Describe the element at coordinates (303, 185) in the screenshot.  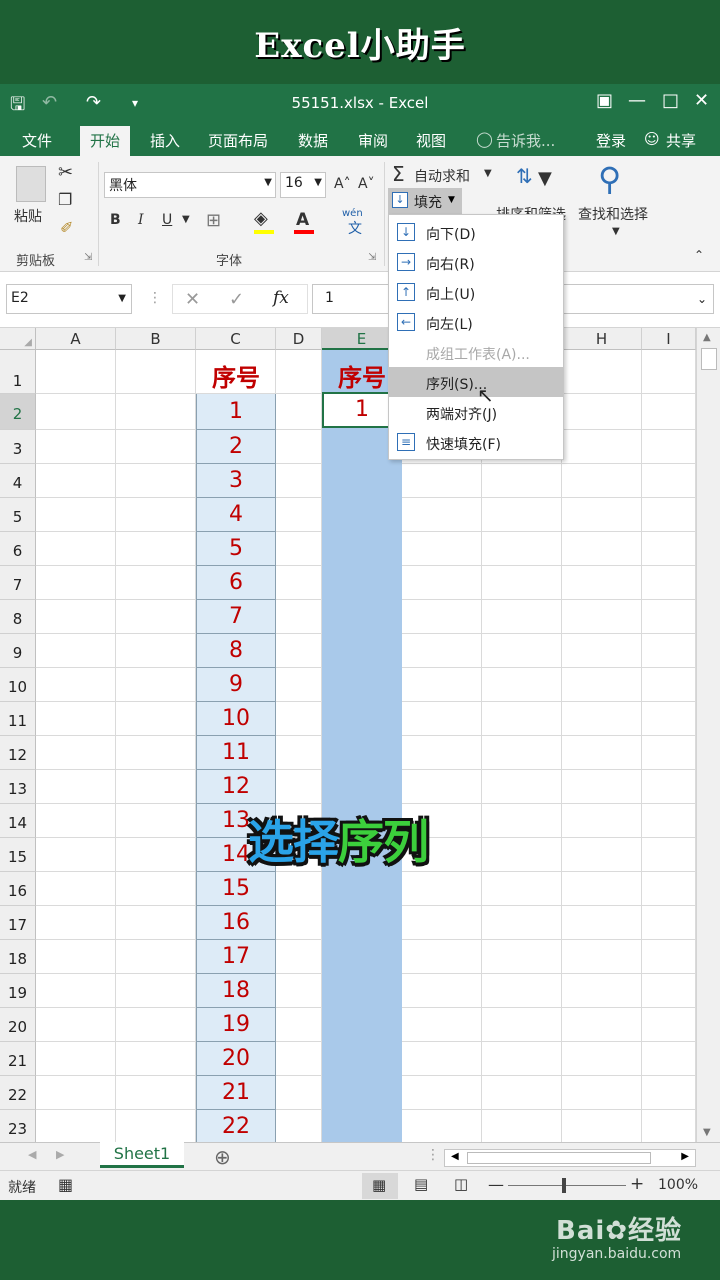
I see `font-size-select: 16 ▼` at that location.